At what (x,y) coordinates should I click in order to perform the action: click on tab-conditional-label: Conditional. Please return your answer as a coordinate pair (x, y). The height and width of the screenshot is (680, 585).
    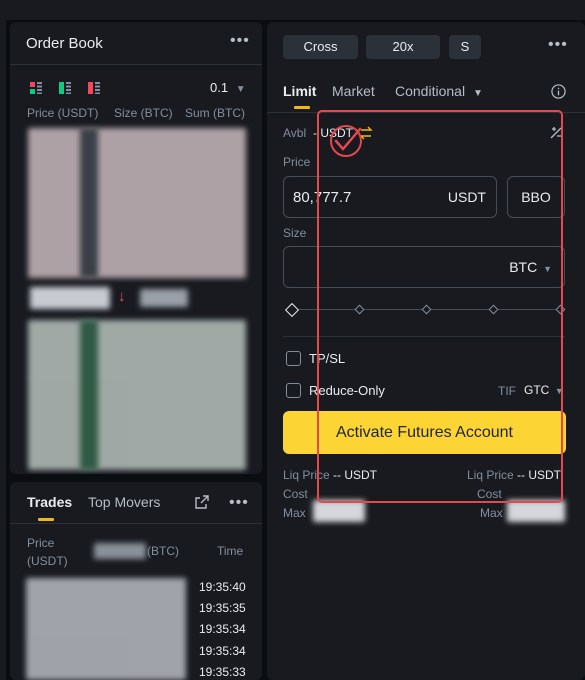
    Looking at the image, I should click on (430, 91).